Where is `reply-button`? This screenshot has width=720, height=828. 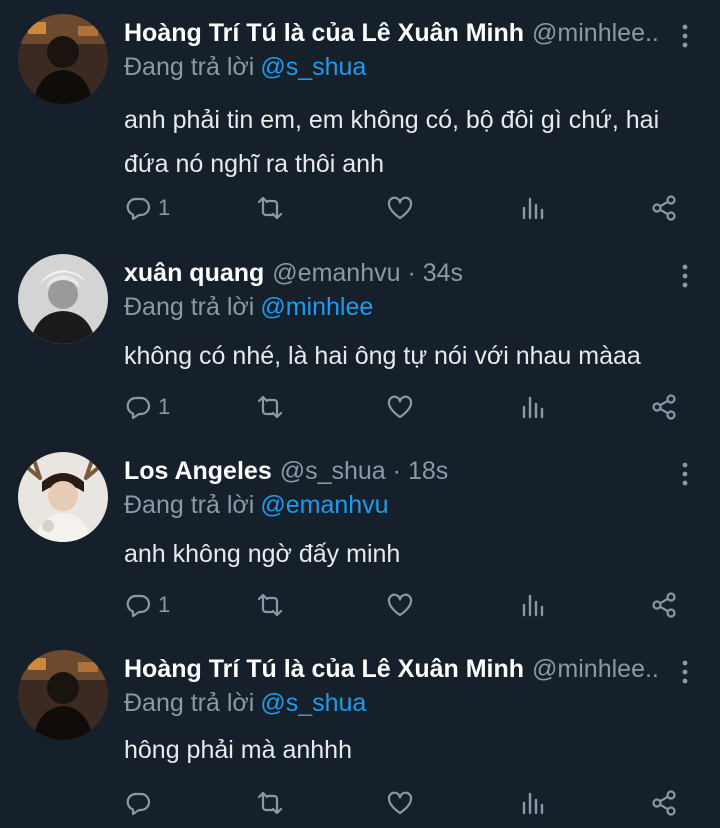
reply-button is located at coordinates (138, 803).